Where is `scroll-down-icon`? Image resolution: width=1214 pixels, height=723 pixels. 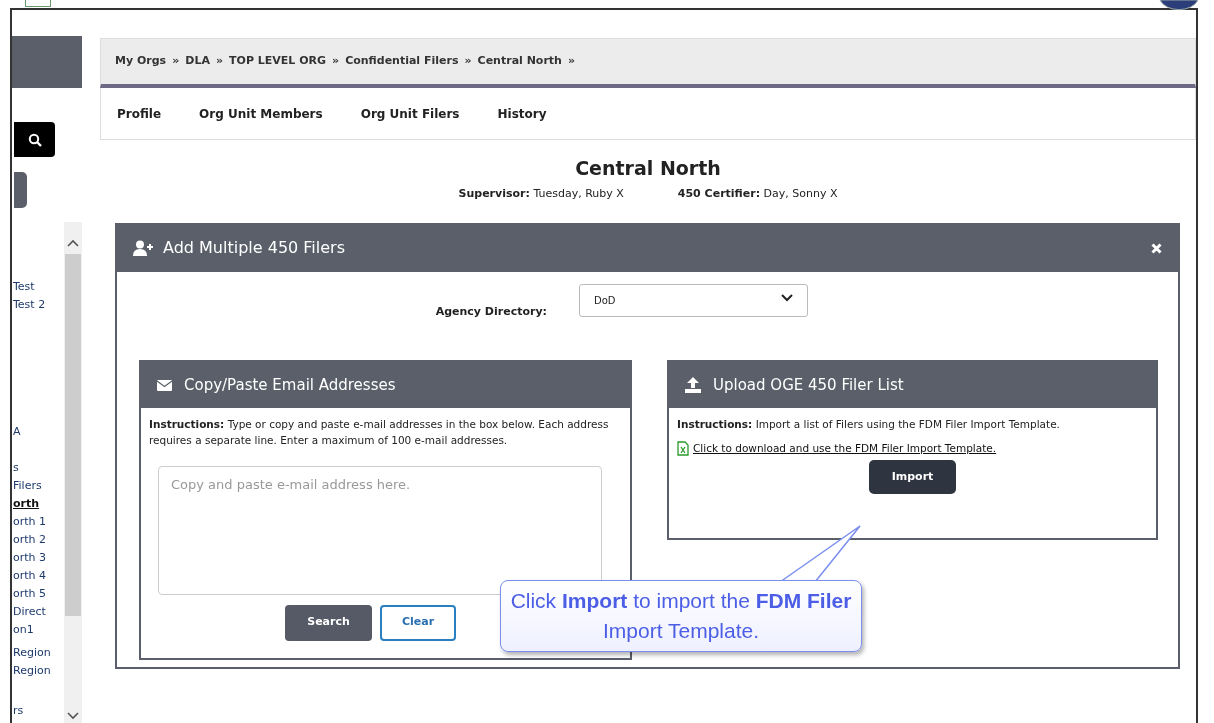 scroll-down-icon is located at coordinates (73, 716).